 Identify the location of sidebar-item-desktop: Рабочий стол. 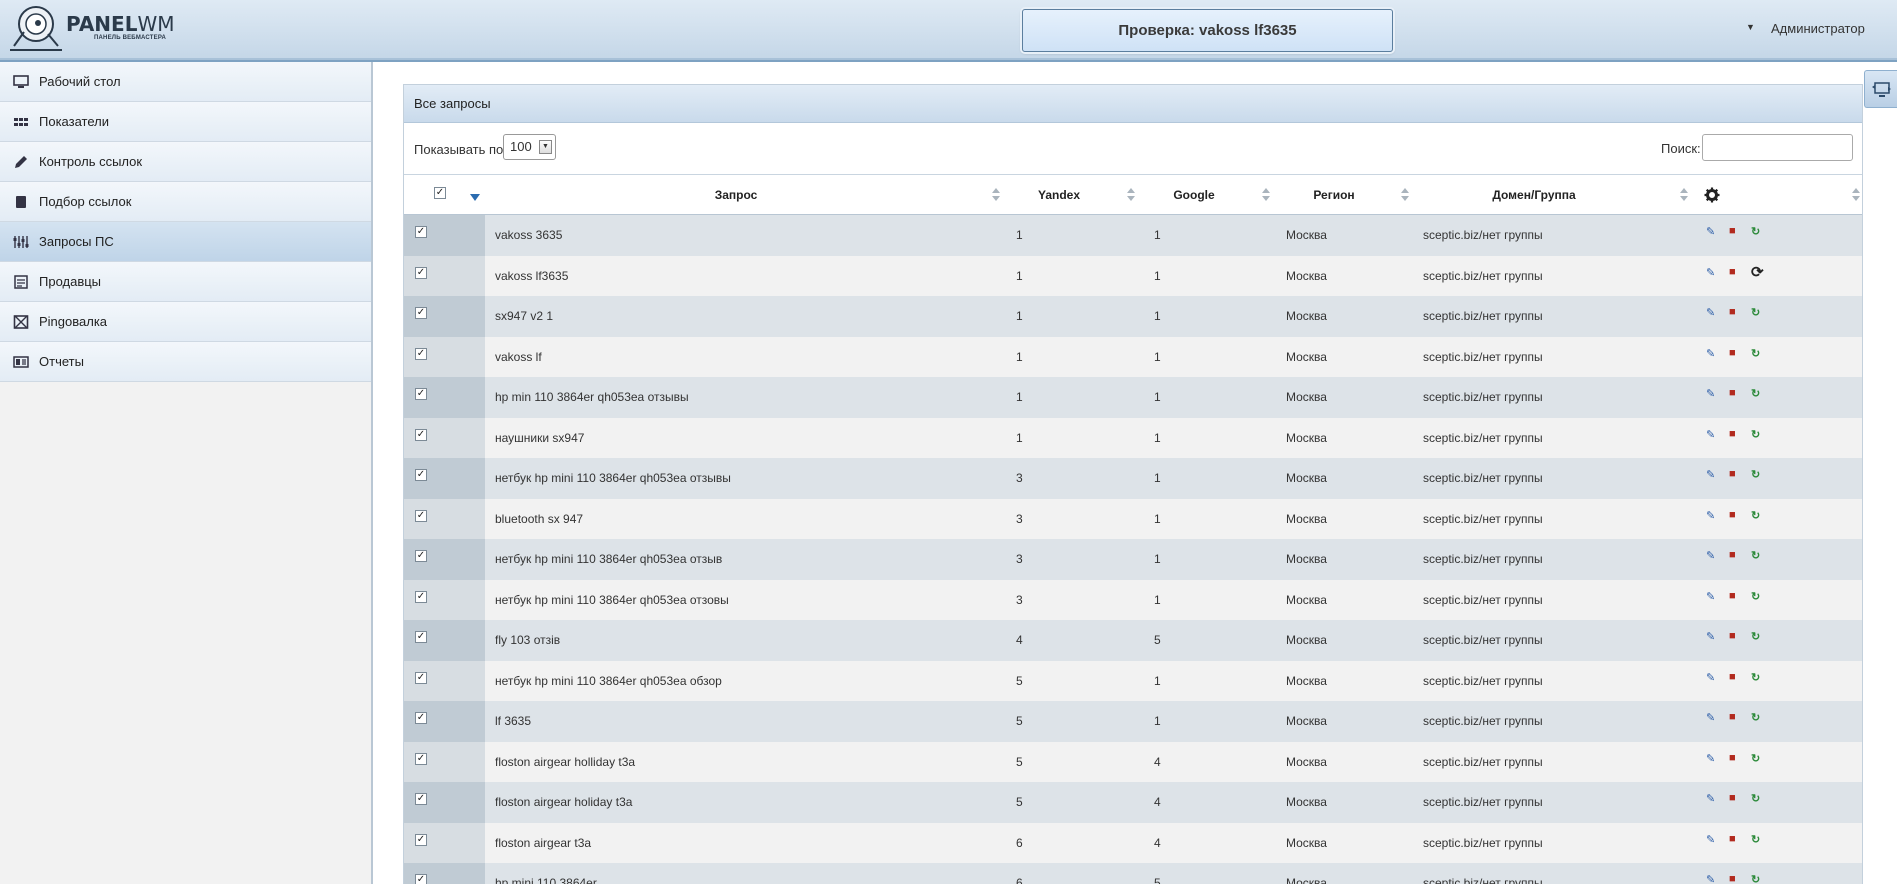
(185, 82).